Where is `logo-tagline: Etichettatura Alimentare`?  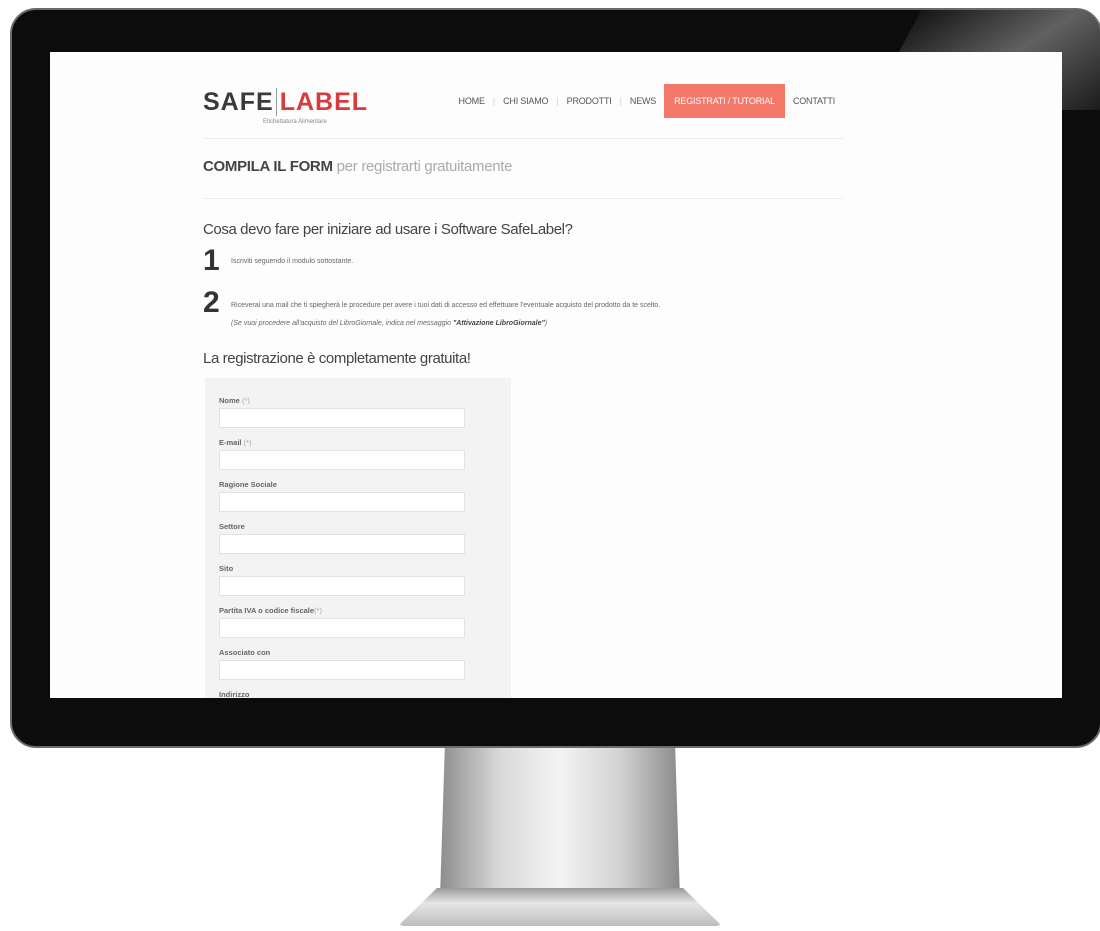 logo-tagline: Etichettatura Alimentare is located at coordinates (295, 122).